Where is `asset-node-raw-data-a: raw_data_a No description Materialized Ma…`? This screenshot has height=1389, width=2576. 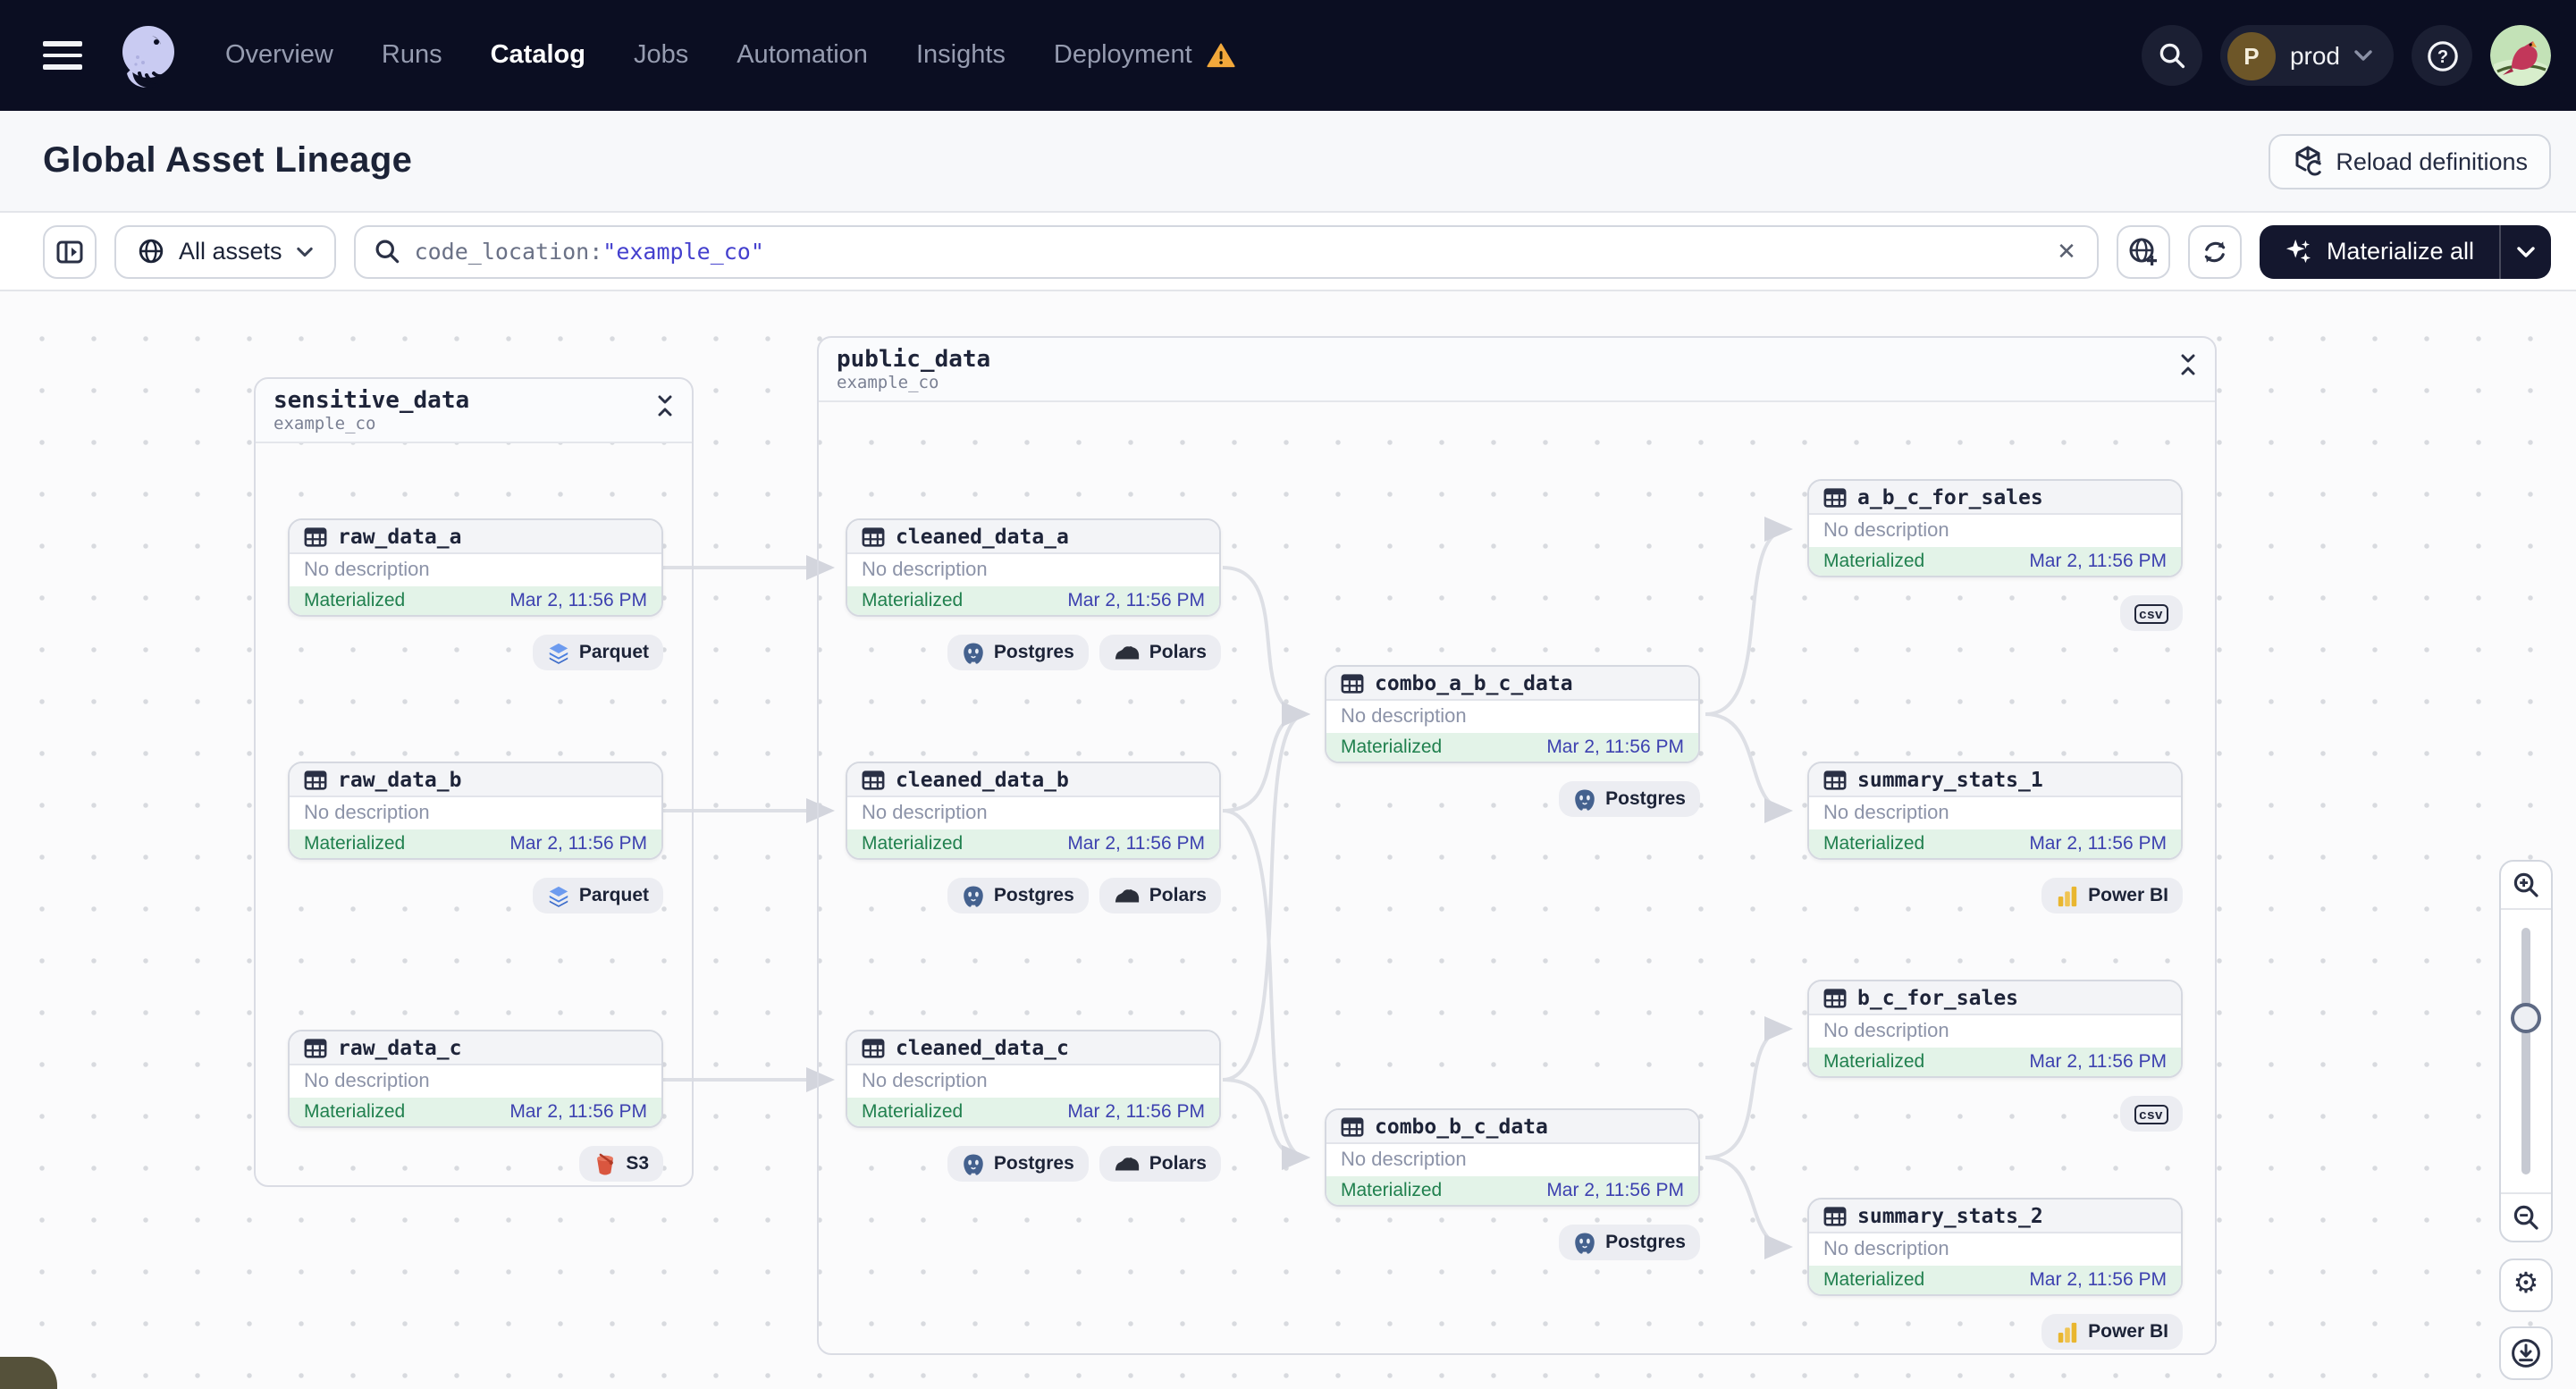
asset-node-raw-data-a: raw_data_a No description Materialized Ma… is located at coordinates (476, 567).